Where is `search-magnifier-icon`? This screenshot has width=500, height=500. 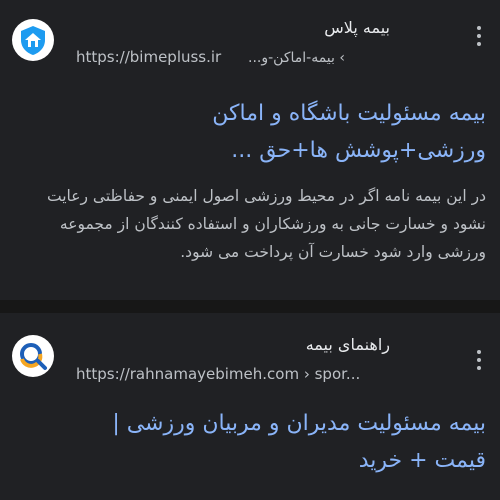 search-magnifier-icon is located at coordinates (33, 356).